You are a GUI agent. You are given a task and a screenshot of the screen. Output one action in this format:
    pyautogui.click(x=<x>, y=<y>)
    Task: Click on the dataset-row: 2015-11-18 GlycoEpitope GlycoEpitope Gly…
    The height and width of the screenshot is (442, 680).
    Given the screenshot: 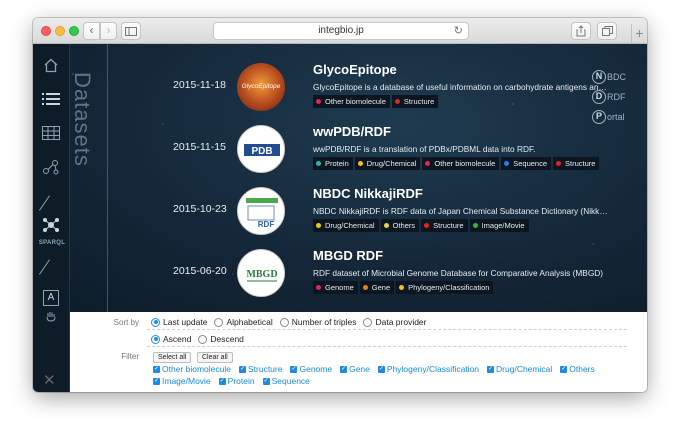 What is the action you would take?
    pyautogui.click(x=340, y=88)
    